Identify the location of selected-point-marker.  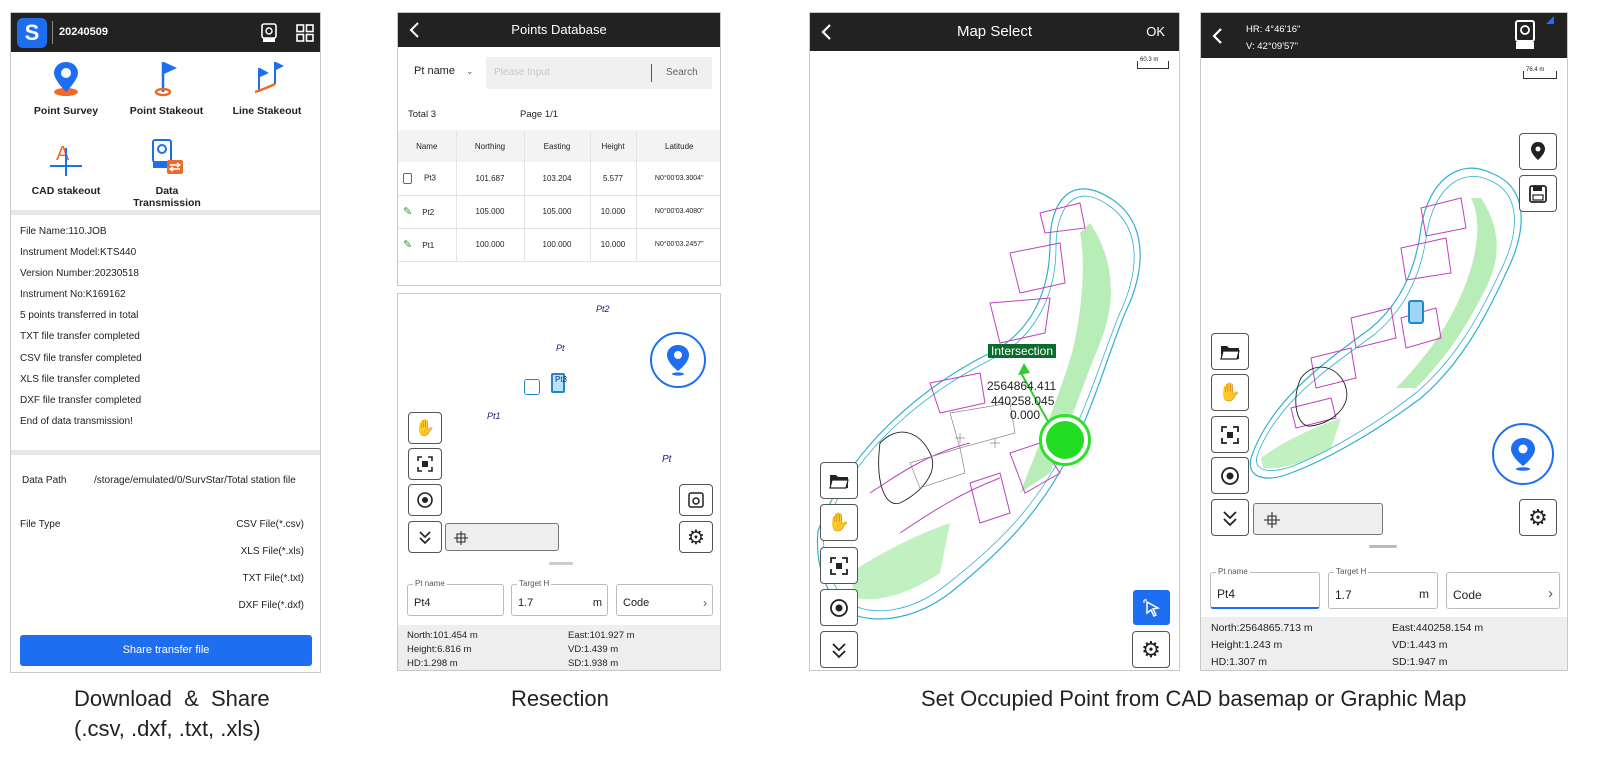
(1065, 440).